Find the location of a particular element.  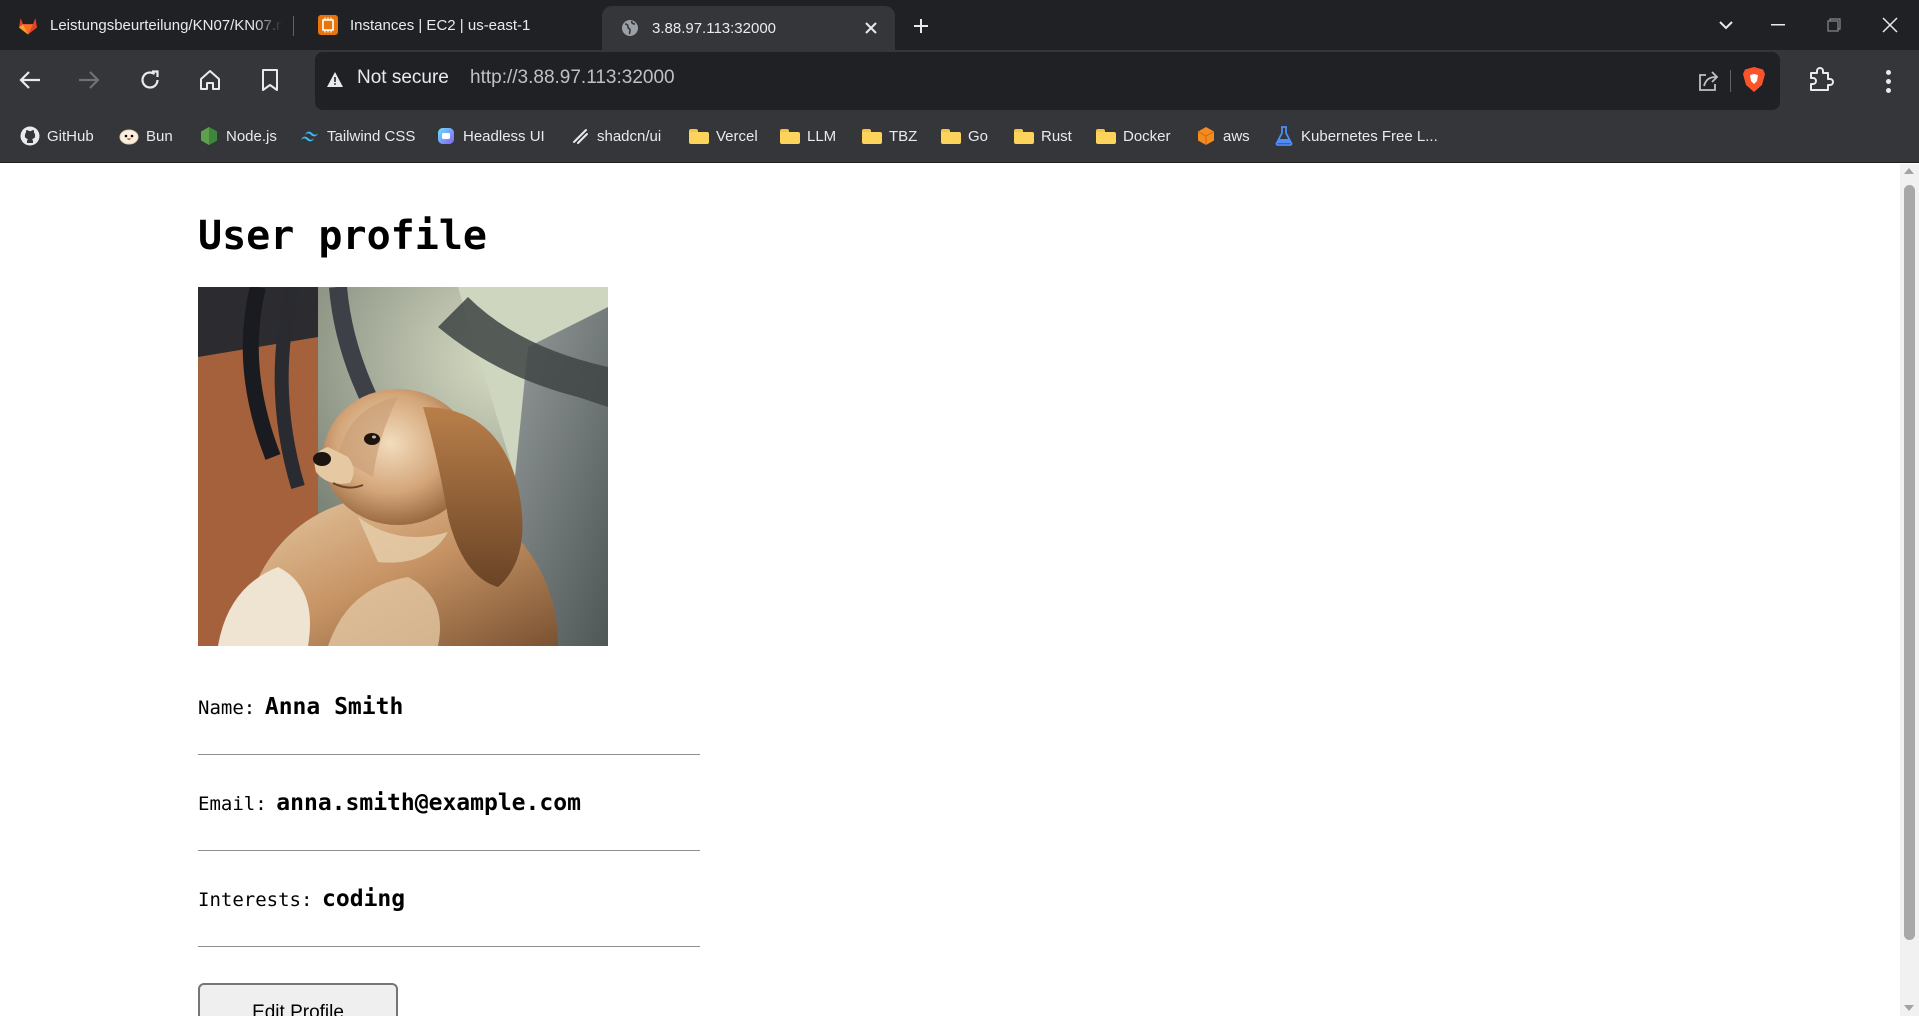

bookmark-icon is located at coordinates (270, 80).